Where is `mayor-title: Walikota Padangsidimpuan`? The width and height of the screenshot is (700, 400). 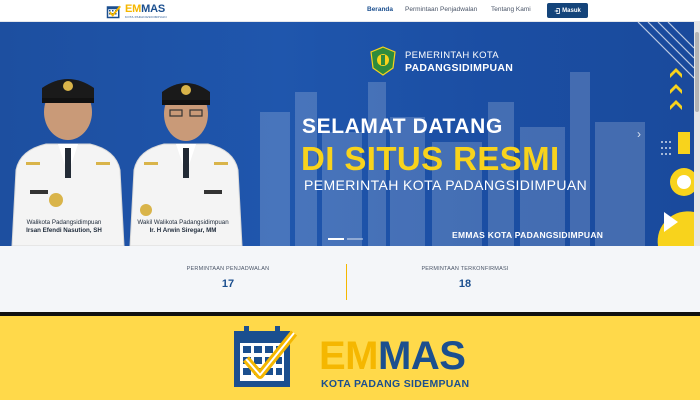
mayor-title: Walikota Padangsidimpuan is located at coordinates (64, 222).